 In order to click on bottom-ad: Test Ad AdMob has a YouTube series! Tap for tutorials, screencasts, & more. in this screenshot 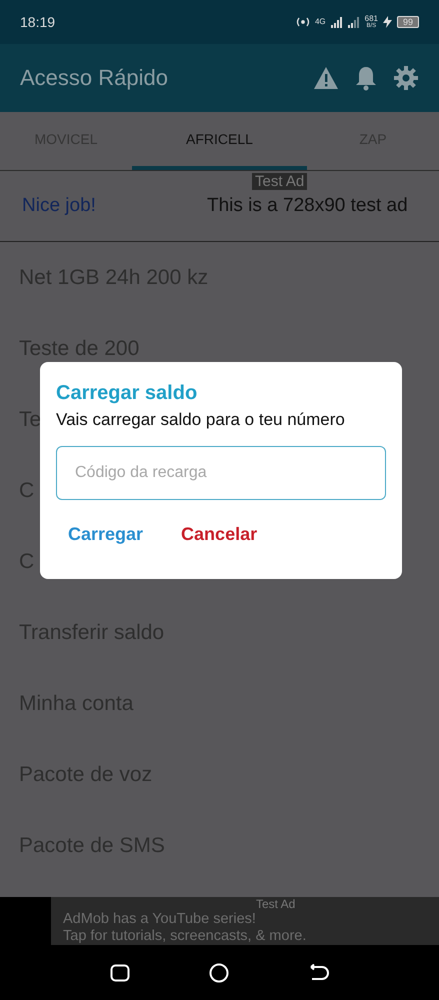, I will do `click(245, 921)`.